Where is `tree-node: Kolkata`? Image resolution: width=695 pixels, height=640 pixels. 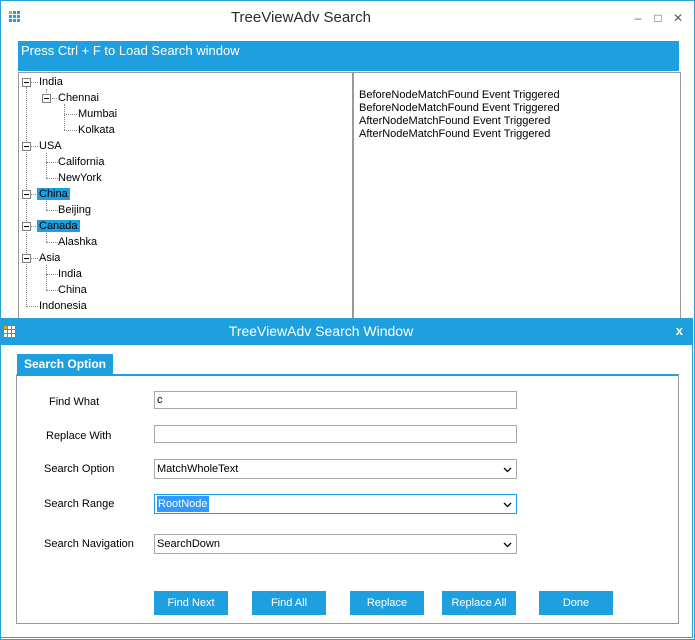 tree-node: Kolkata is located at coordinates (96, 130).